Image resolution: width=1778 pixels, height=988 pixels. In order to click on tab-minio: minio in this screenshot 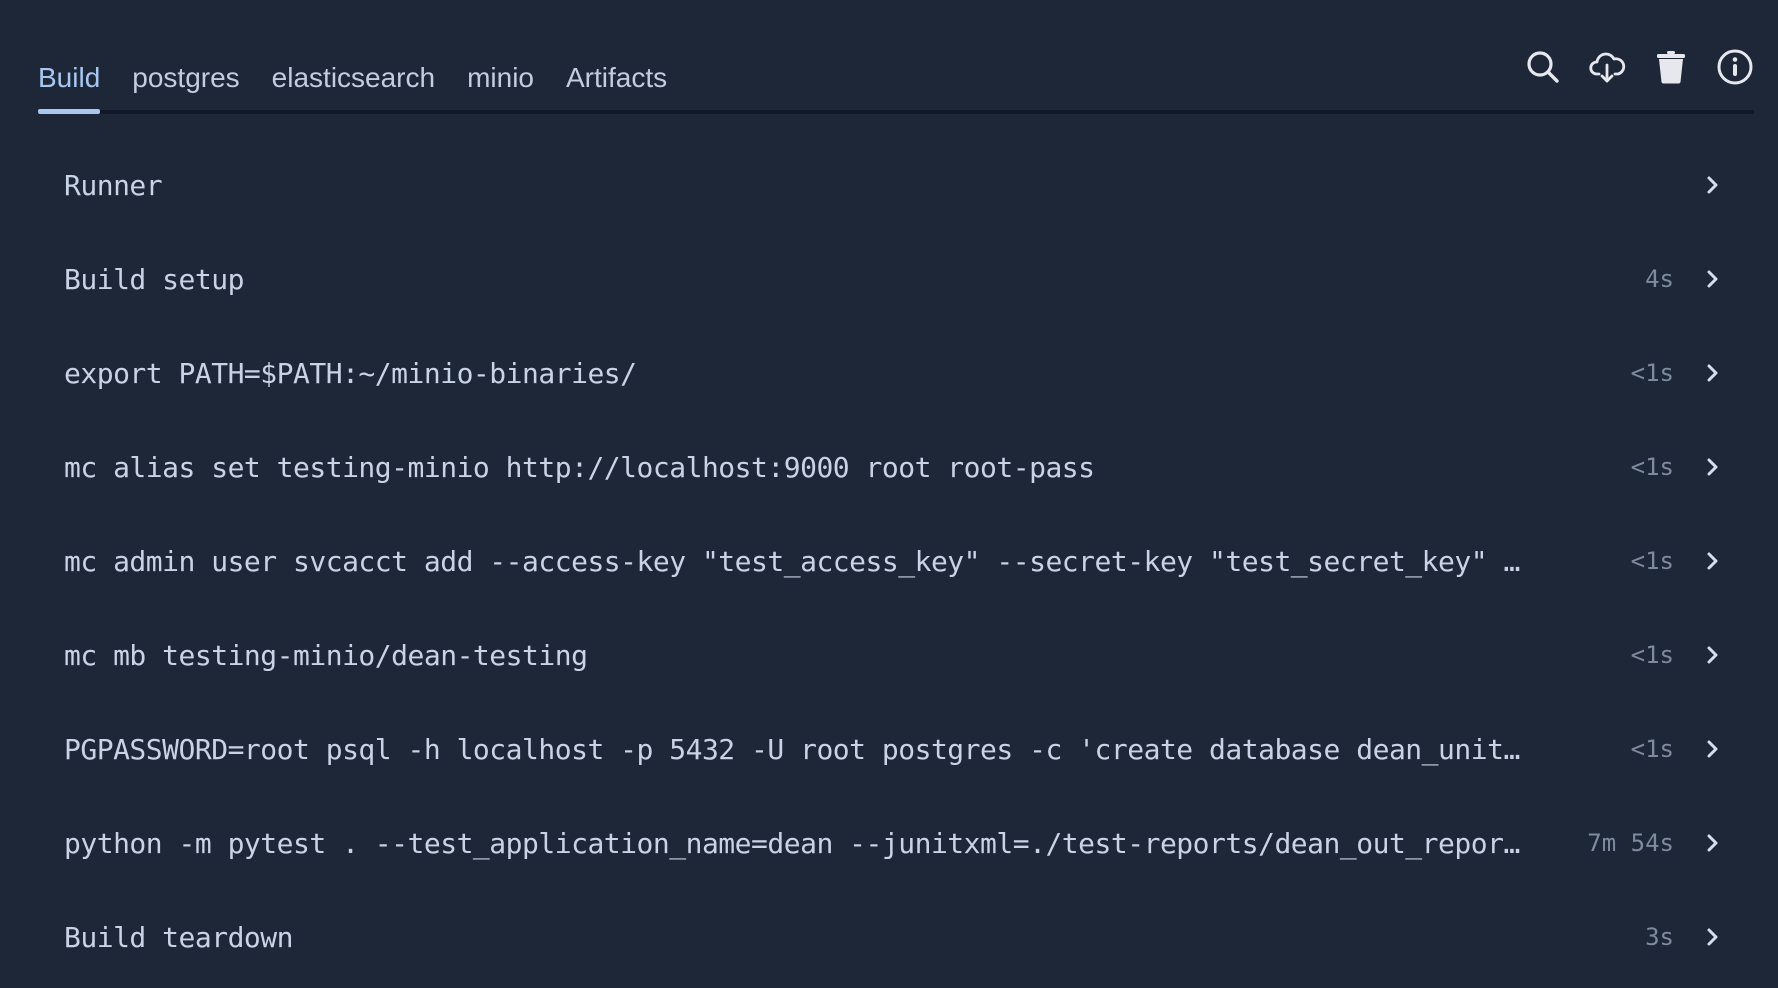, I will do `click(500, 84)`.